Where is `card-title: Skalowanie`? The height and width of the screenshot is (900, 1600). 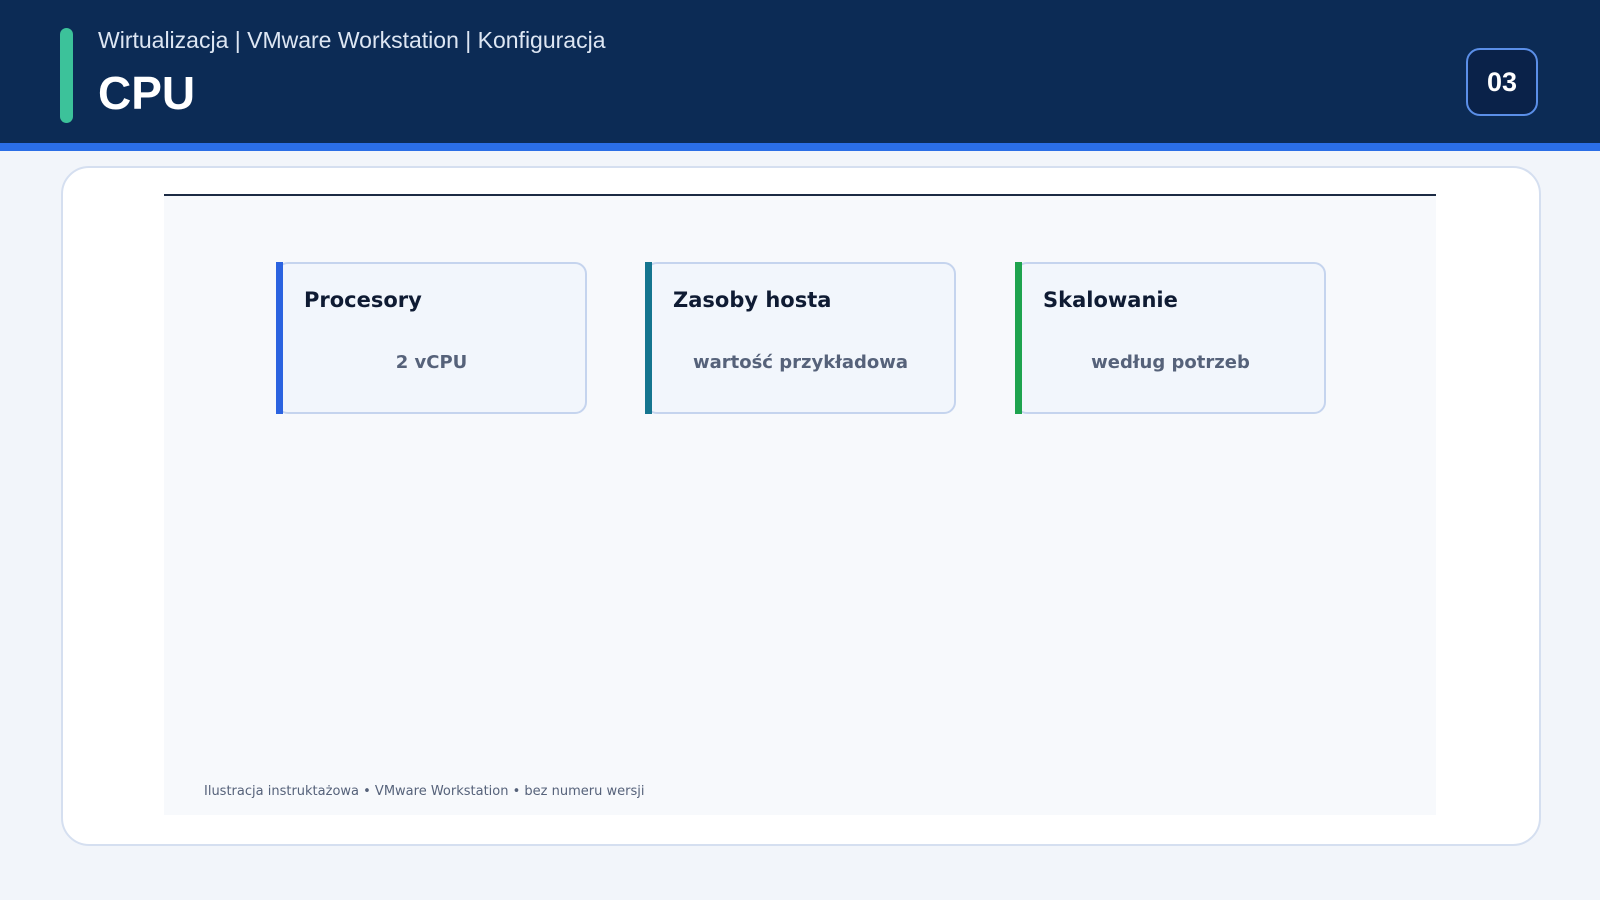 card-title: Skalowanie is located at coordinates (1110, 300).